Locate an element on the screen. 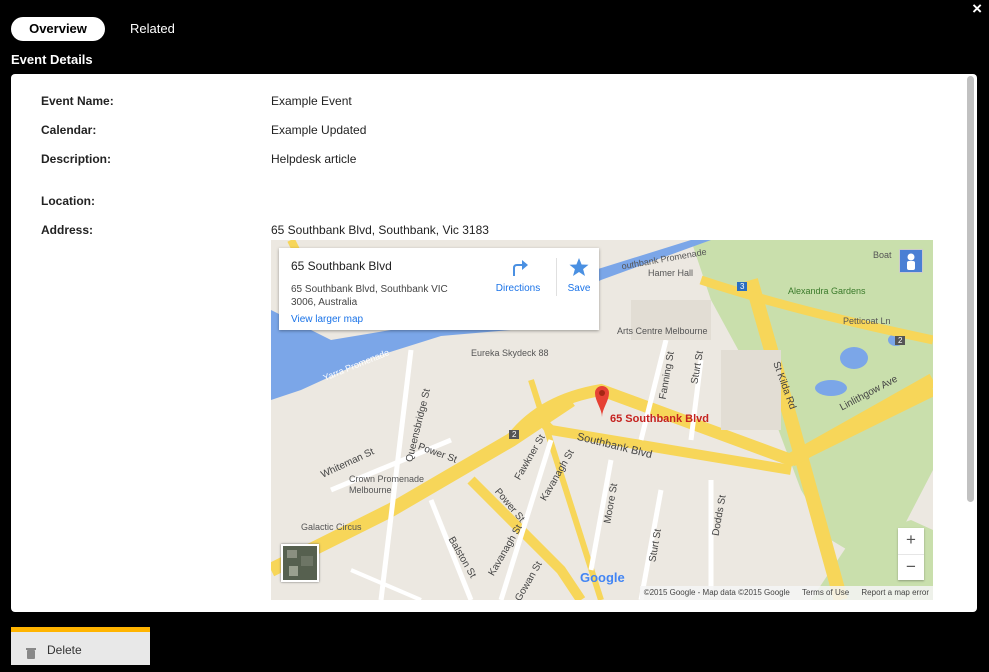 The width and height of the screenshot is (989, 672). star-icon is located at coordinates (579, 267).